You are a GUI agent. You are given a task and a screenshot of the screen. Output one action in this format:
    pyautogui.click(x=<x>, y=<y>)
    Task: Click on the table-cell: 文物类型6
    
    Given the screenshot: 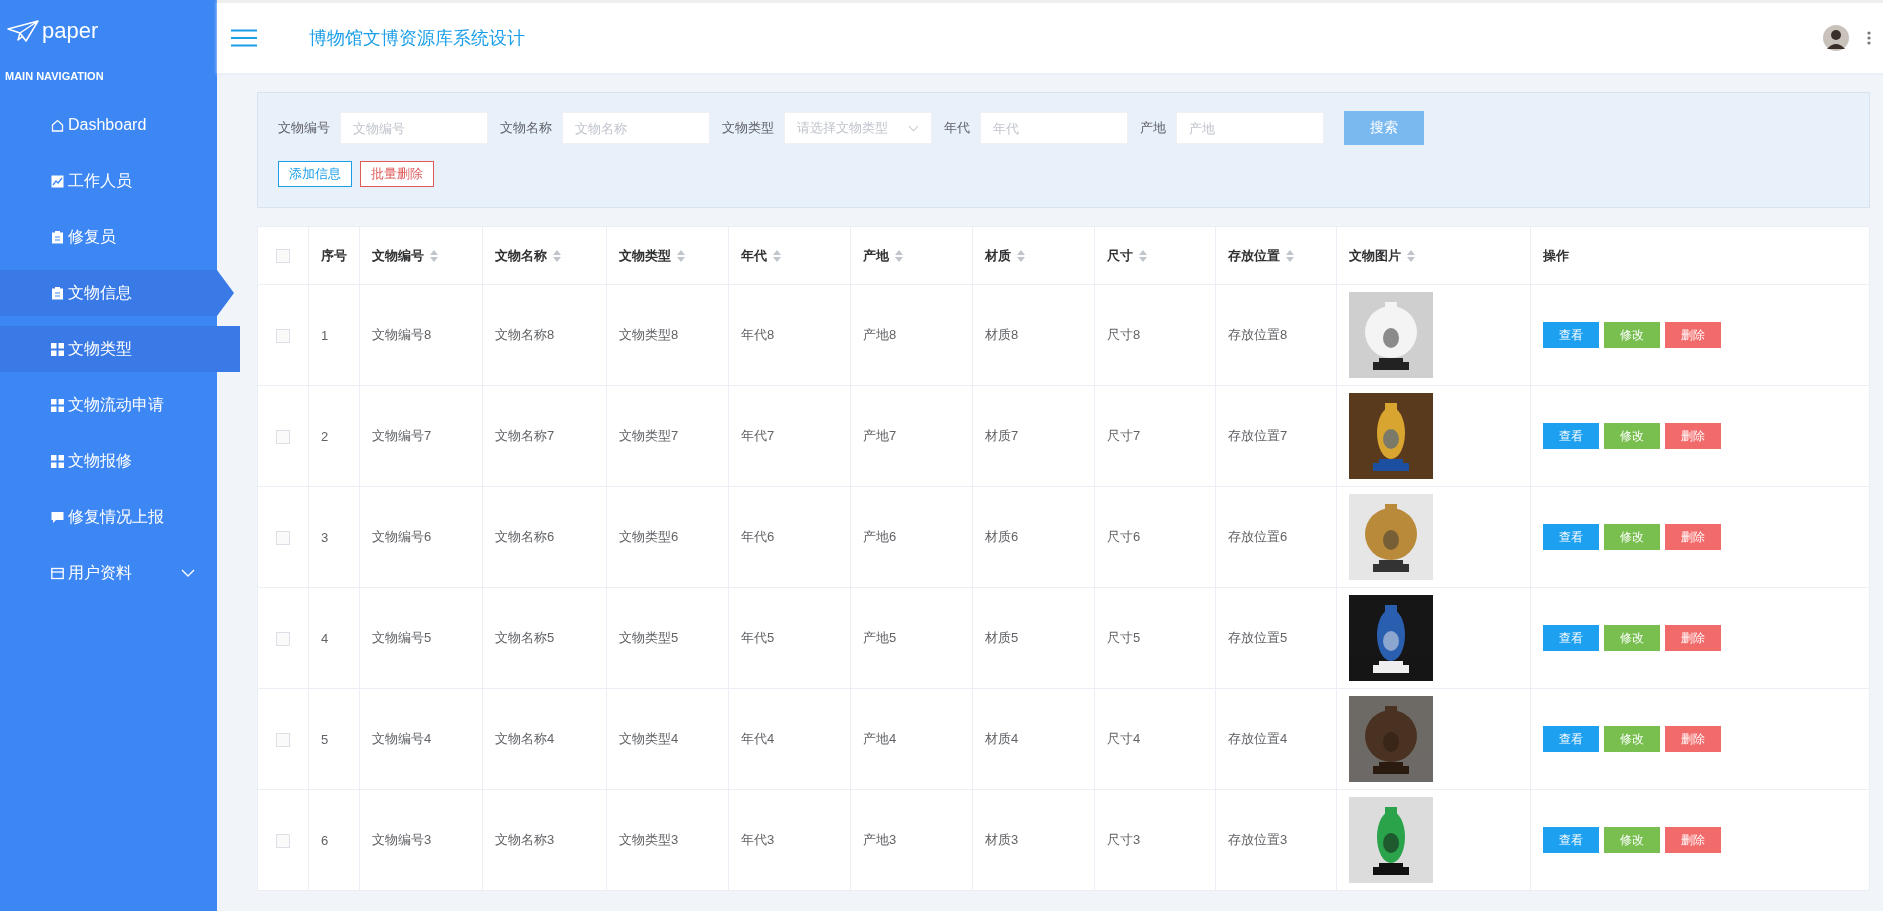 What is the action you would take?
    pyautogui.click(x=649, y=536)
    